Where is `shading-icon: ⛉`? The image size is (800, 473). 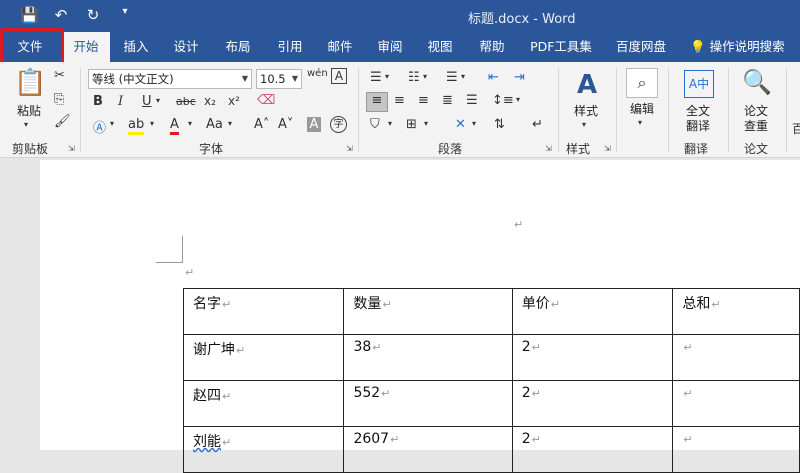
shading-icon: ⛉ is located at coordinates (375, 124).